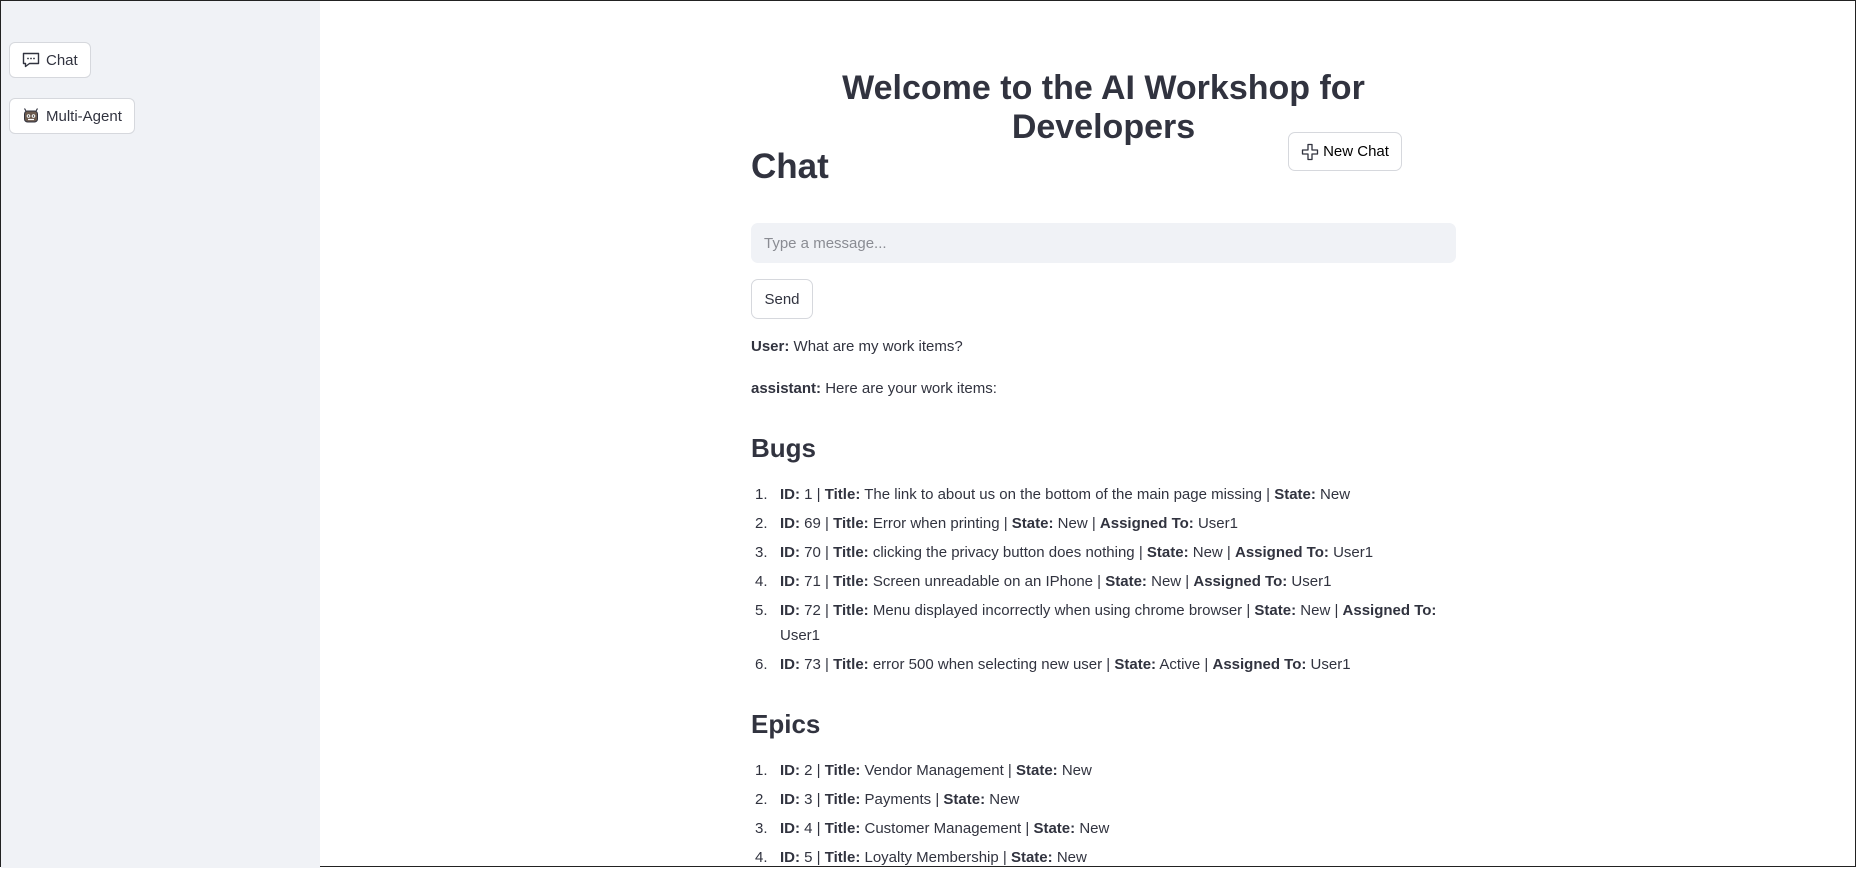 Image resolution: width=1856 pixels, height=874 pixels. I want to click on item-title: Loyalty Membership, so click(931, 857).